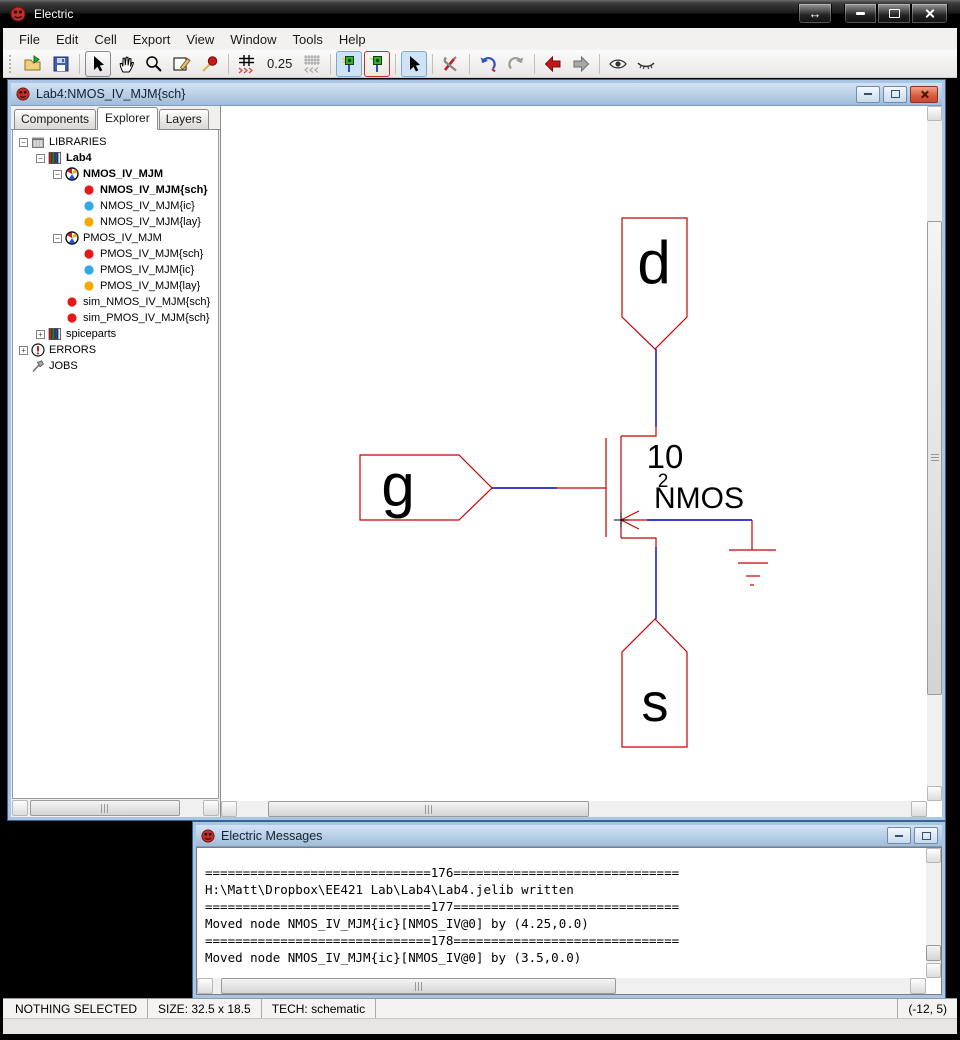 The image size is (960, 1040). What do you see at coordinates (210, 64) in the screenshot?
I see `probe-icon` at bounding box center [210, 64].